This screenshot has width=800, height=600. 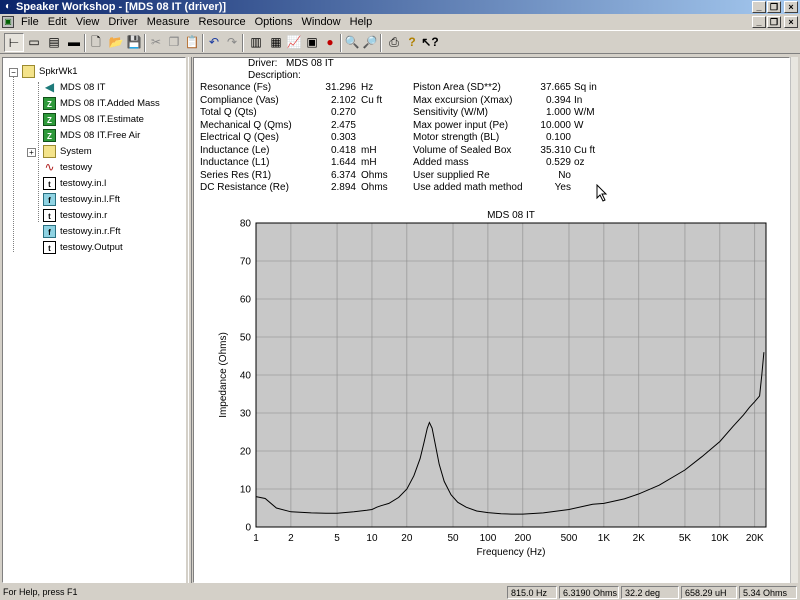 What do you see at coordinates (488, 538) in the screenshot?
I see `x-tick-label: 100` at bounding box center [488, 538].